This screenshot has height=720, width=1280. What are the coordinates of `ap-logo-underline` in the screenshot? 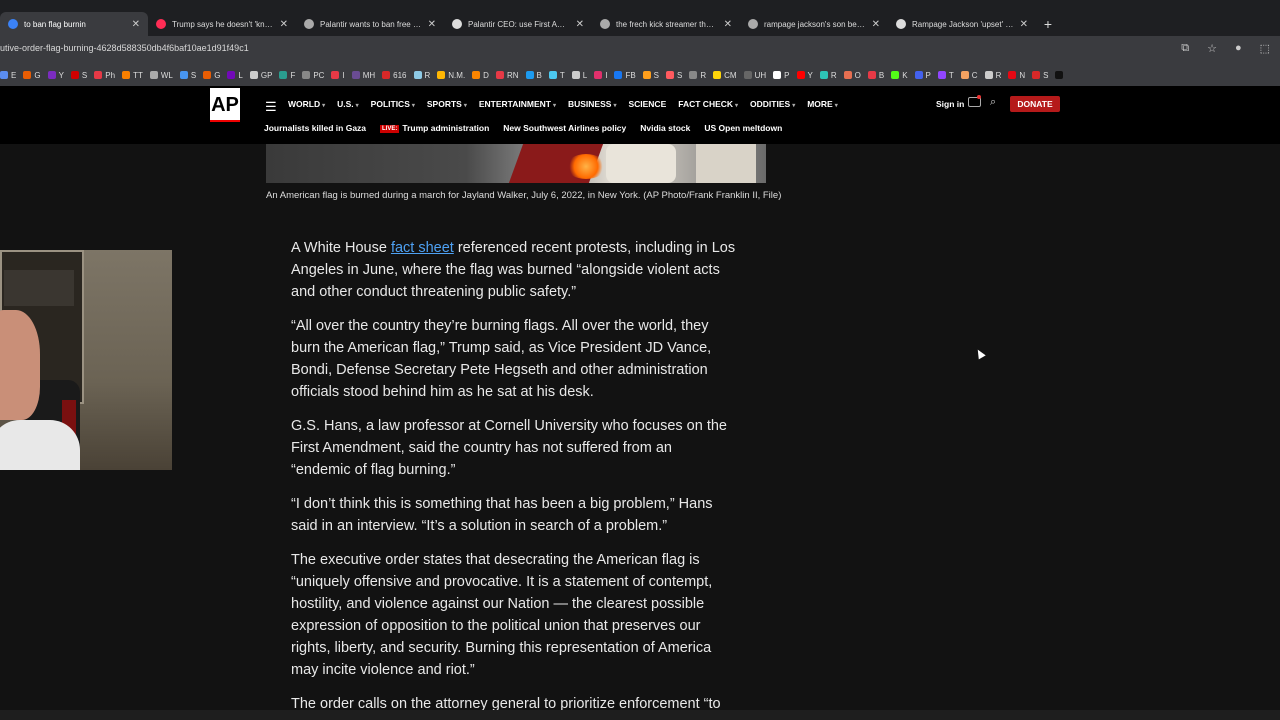 It's located at (225, 121).